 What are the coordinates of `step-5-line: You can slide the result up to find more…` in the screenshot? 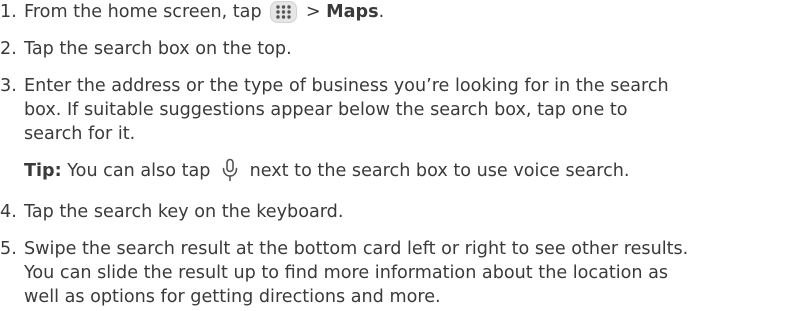 It's located at (346, 273).